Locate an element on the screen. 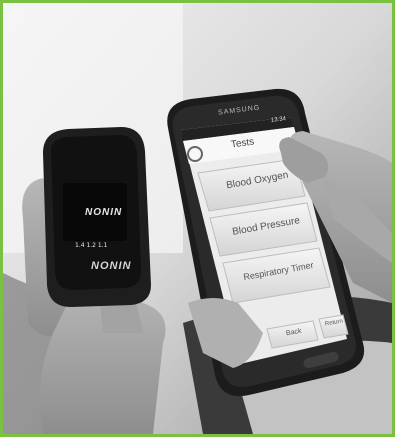 Image resolution: width=395 pixels, height=437 pixels. oximeter-logo-bottom: NONIN is located at coordinates (111, 266).